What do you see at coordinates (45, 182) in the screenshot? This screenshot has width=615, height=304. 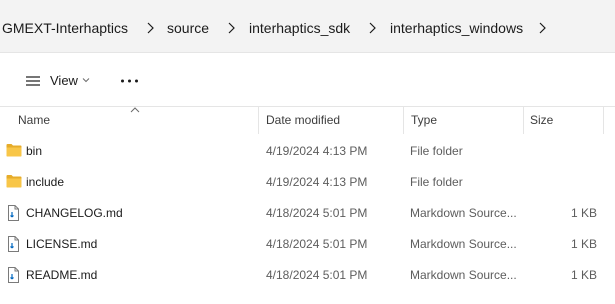 I see `file-name: include` at bounding box center [45, 182].